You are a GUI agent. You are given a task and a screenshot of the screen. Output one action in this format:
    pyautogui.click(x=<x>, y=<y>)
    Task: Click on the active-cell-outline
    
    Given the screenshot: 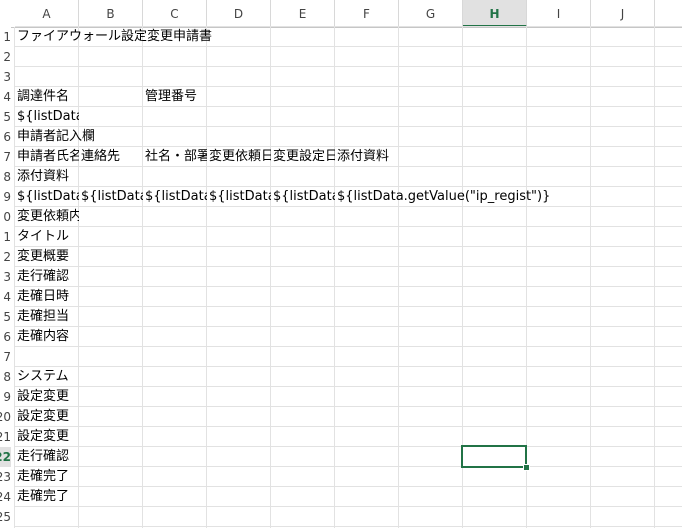 What is the action you would take?
    pyautogui.click(x=494, y=456)
    